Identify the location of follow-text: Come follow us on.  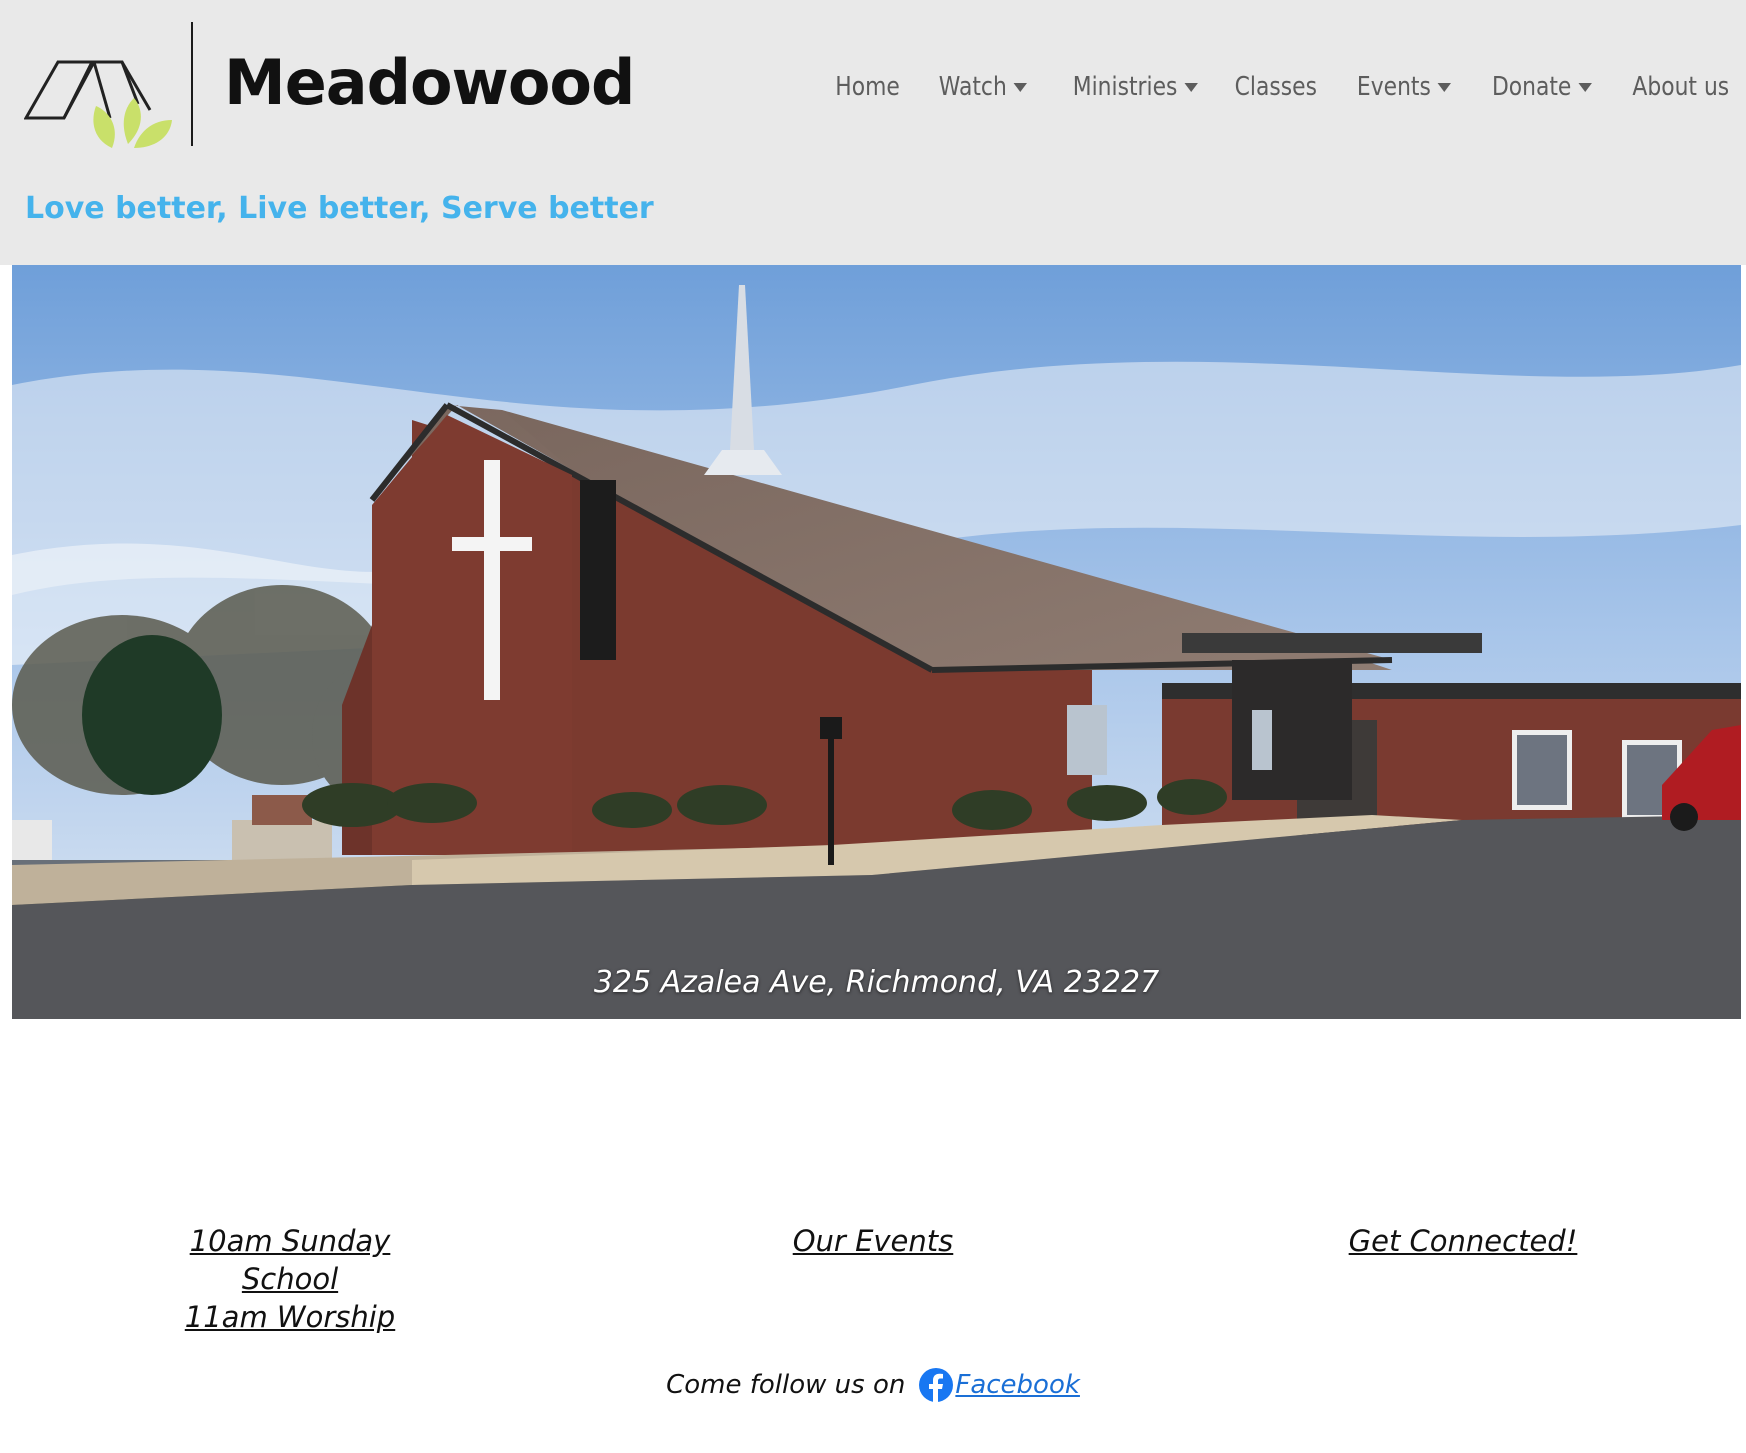
(786, 1385).